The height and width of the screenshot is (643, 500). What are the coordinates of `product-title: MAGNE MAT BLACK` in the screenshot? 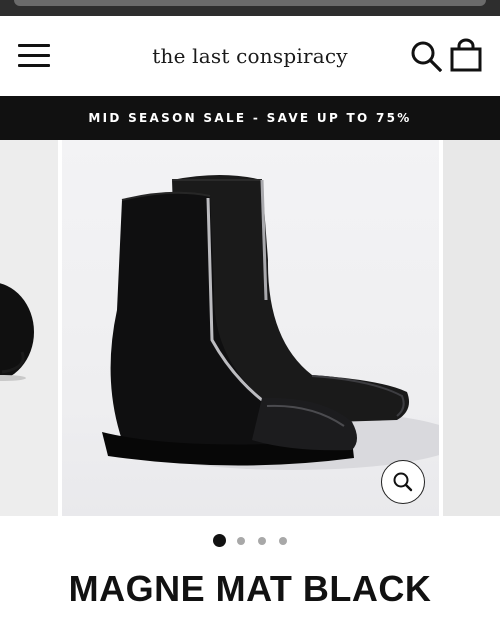 It's located at (250, 588).